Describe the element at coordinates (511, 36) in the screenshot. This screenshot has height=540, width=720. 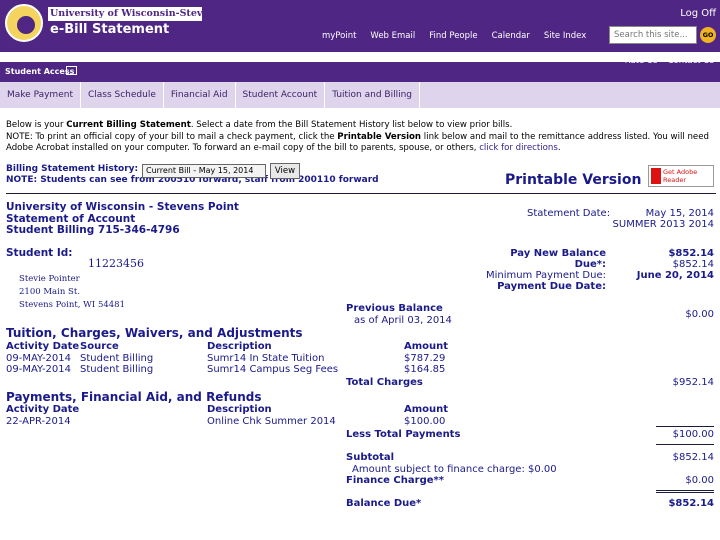
I see `nav-calendar: Calendar` at that location.